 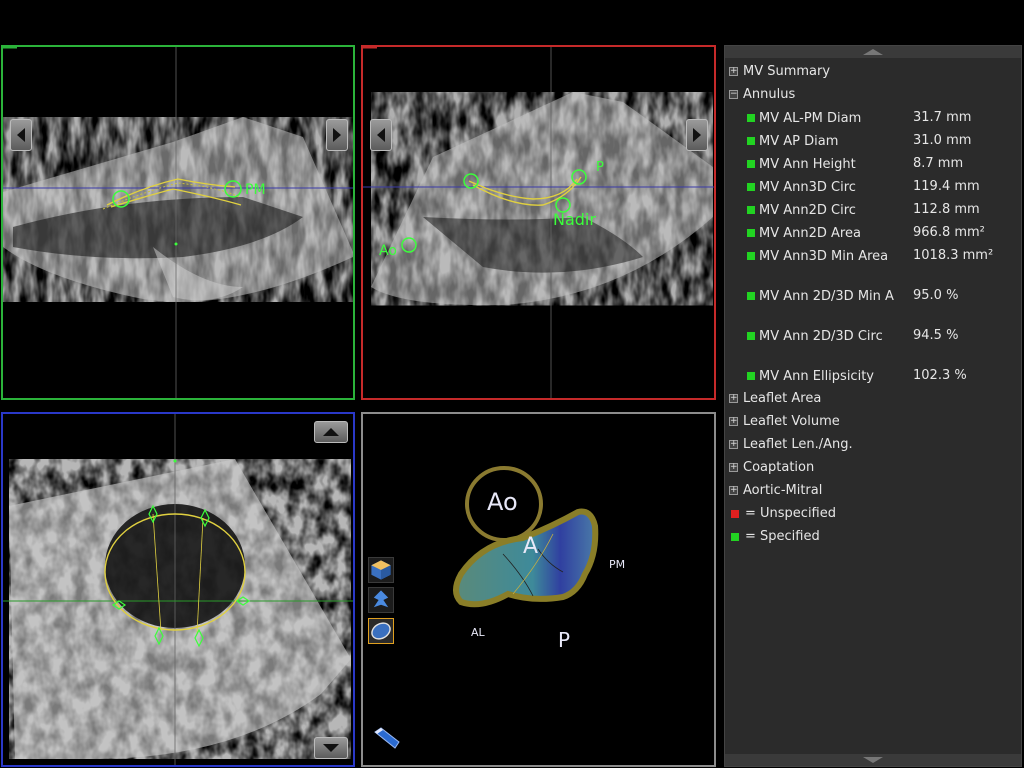 I want to click on measurement-row: MV Ann 2D/3D Min A 95.0 %, so click(x=873, y=308).